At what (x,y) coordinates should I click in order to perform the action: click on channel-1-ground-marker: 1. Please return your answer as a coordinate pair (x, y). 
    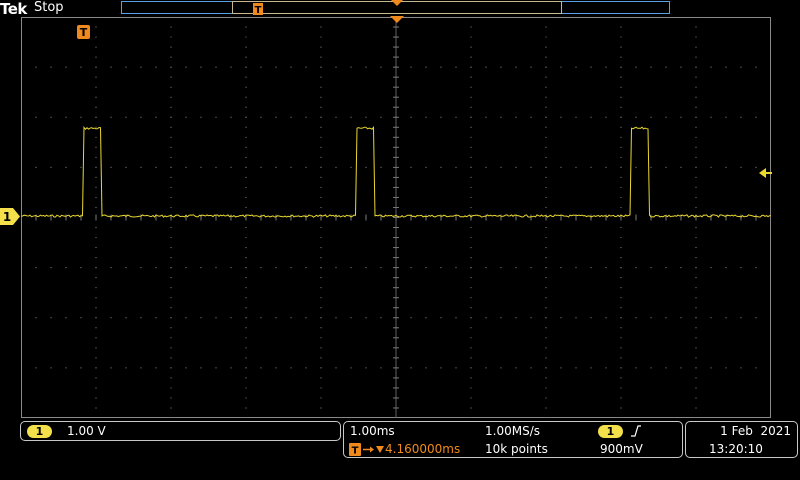
    Looking at the image, I should click on (10, 216).